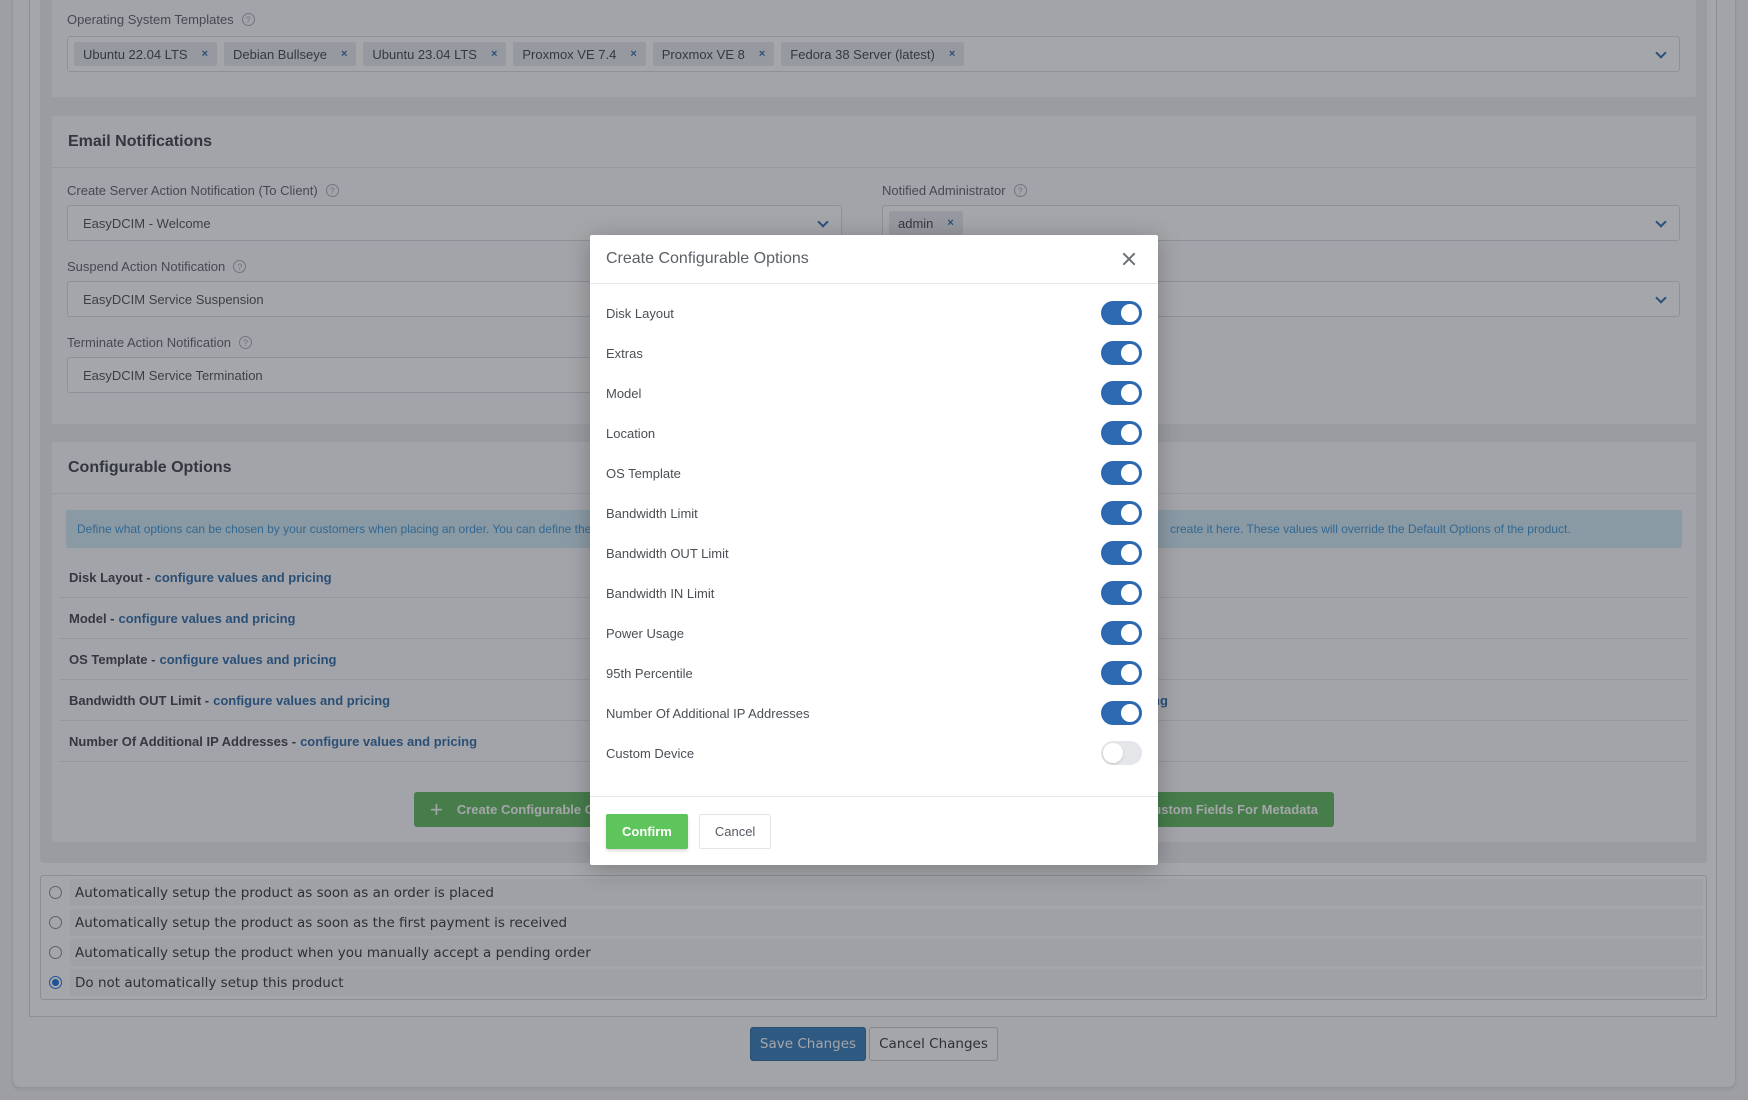  Describe the element at coordinates (874, 633) in the screenshot. I see `option-toggle-row: Power Usage` at that location.